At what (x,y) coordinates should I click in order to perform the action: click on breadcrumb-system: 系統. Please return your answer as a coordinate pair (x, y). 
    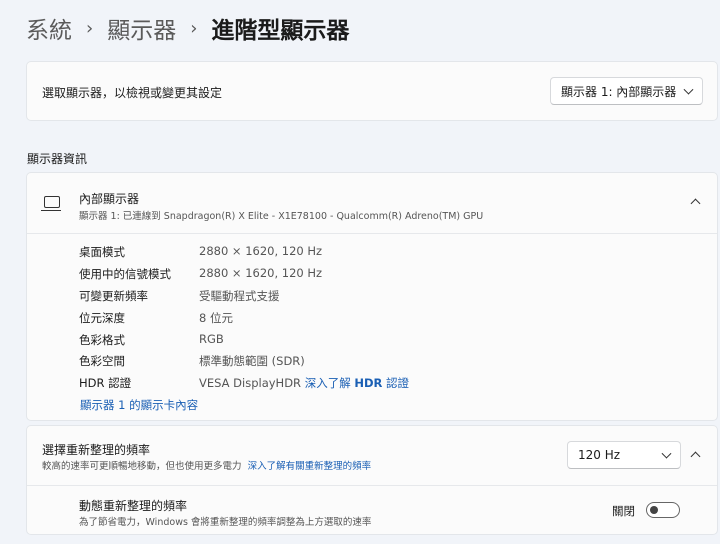
    Looking at the image, I should click on (49, 28).